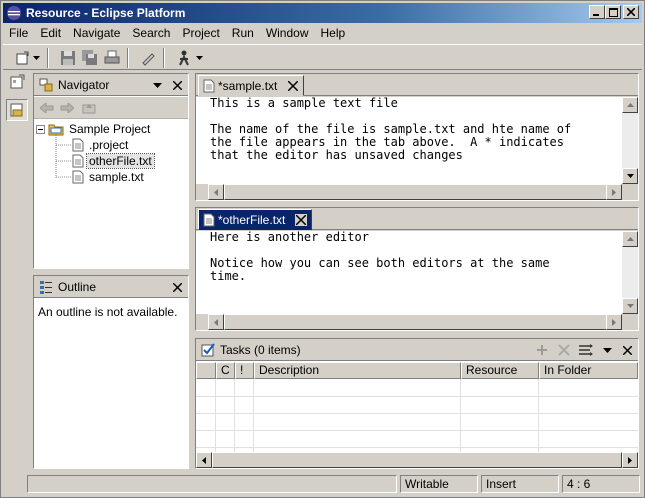 This screenshot has width=645, height=498. Describe the element at coordinates (18, 33) in the screenshot. I see `menu-file: File` at that location.